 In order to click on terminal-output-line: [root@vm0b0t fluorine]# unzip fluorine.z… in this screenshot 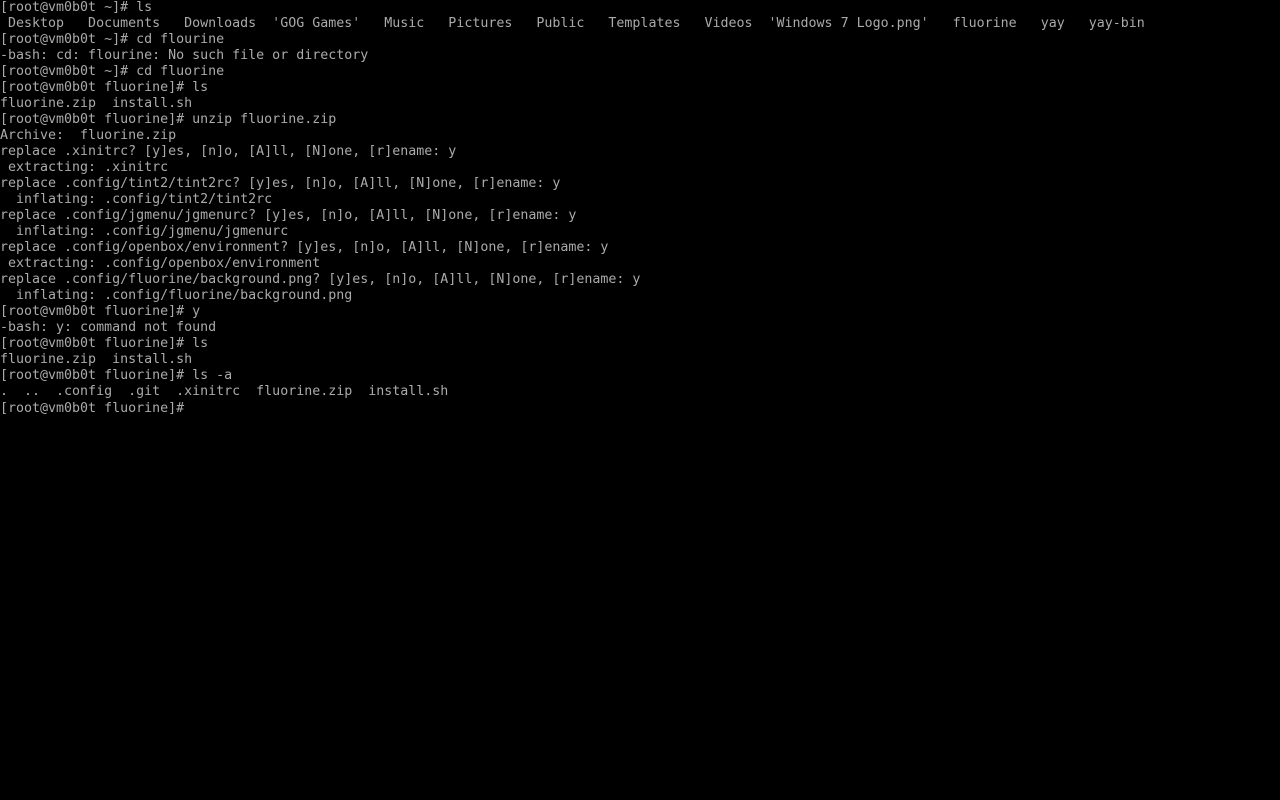, I will do `click(168, 119)`.